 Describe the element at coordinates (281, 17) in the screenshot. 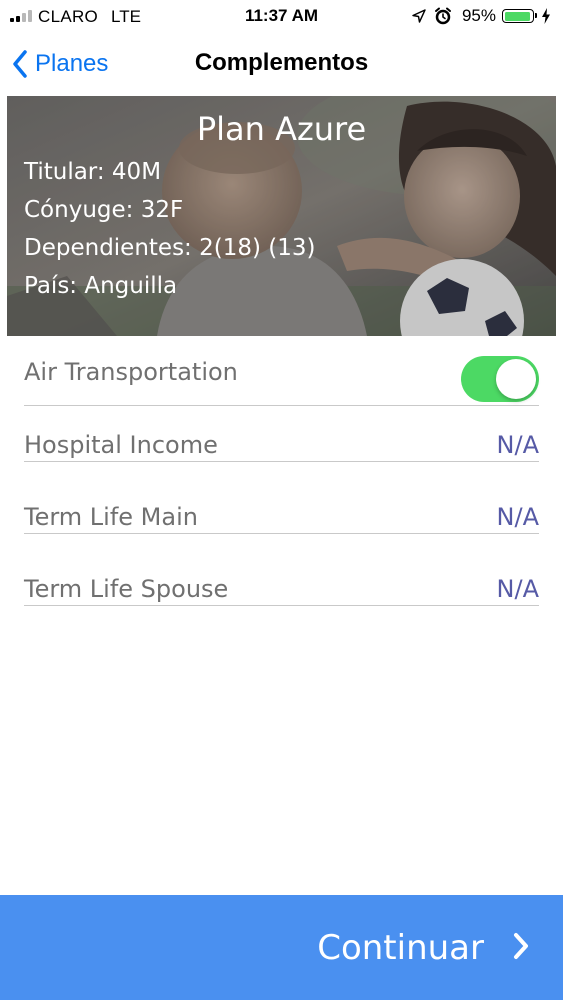

I see `status-bar: CLARO LTE 11:37 AM 95%` at that location.